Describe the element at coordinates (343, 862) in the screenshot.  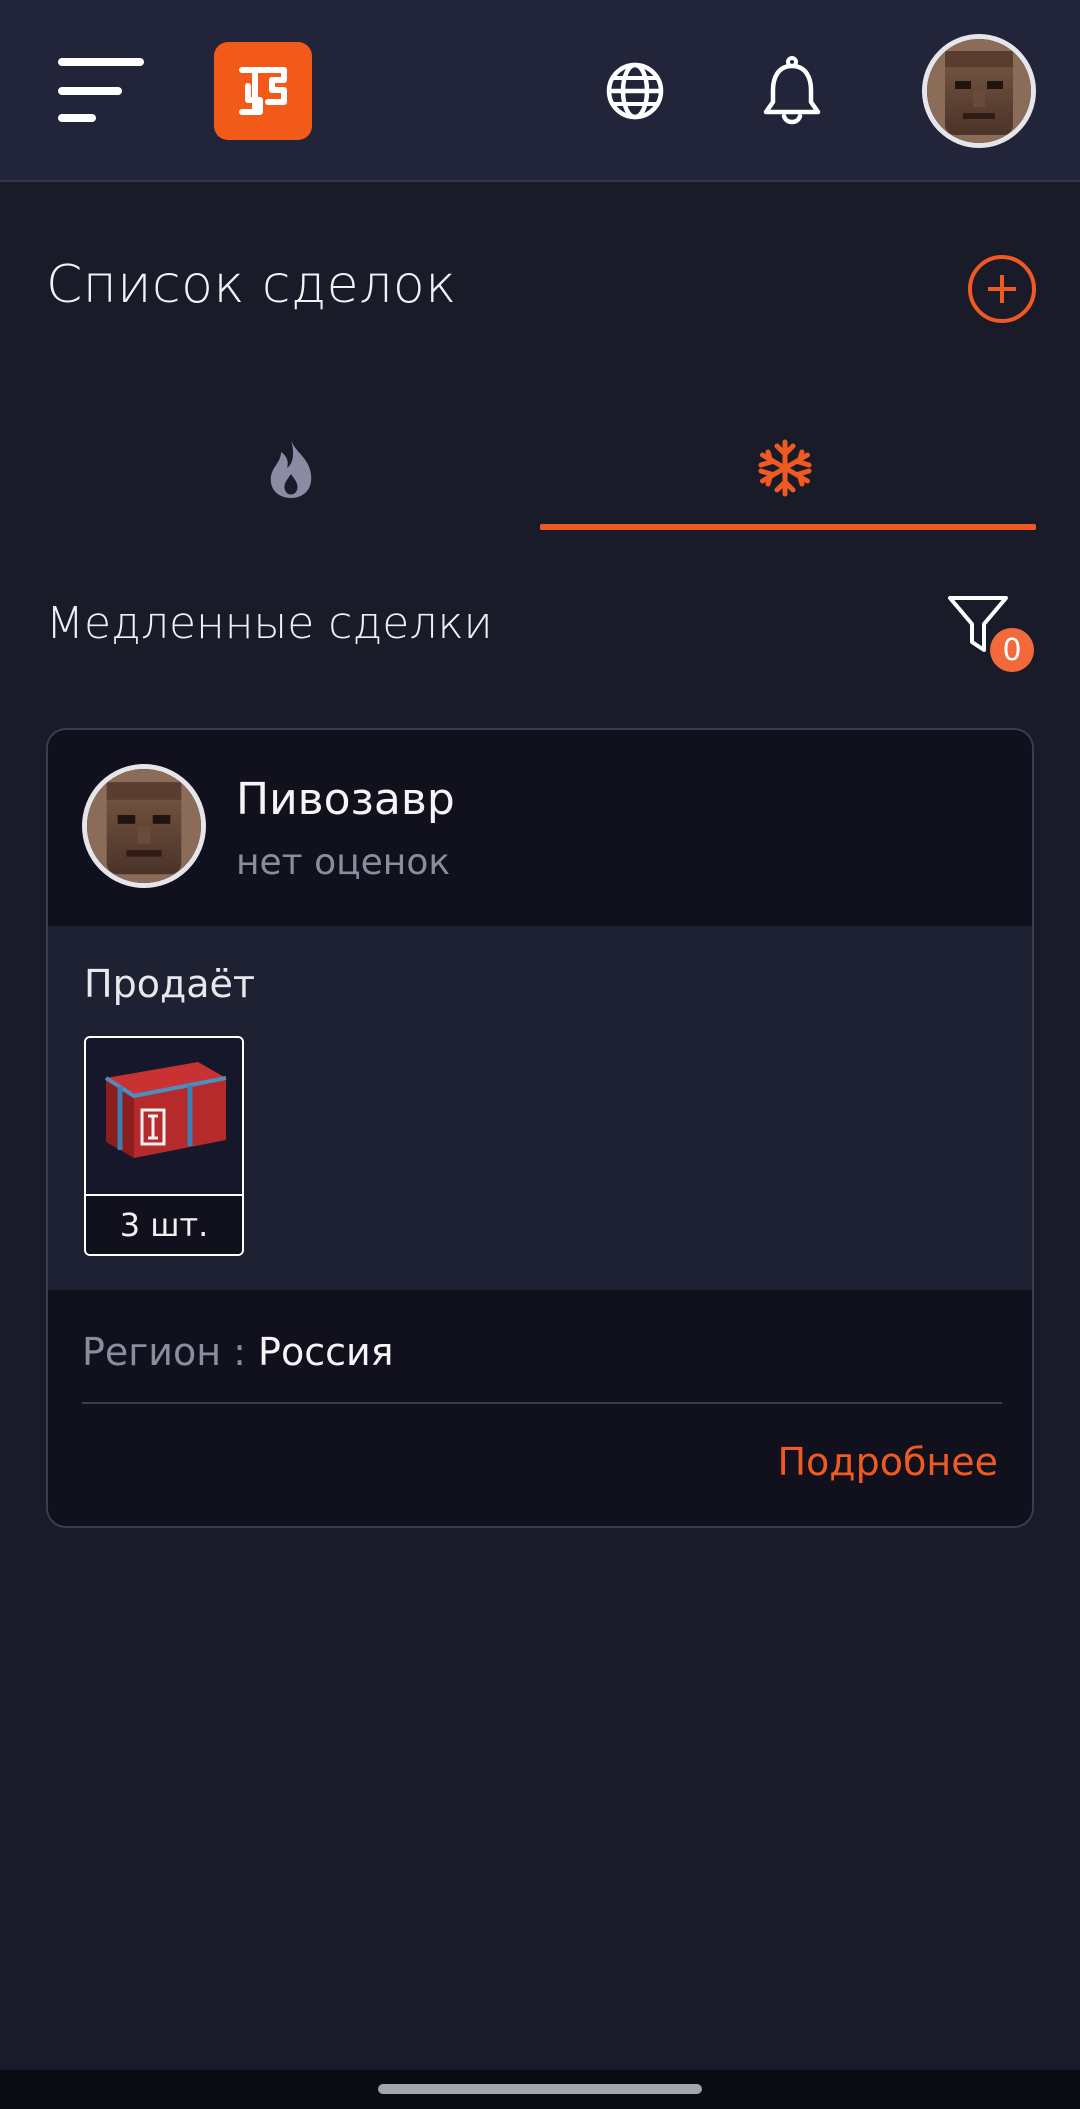
I see `seller-rating: нет оценок` at that location.